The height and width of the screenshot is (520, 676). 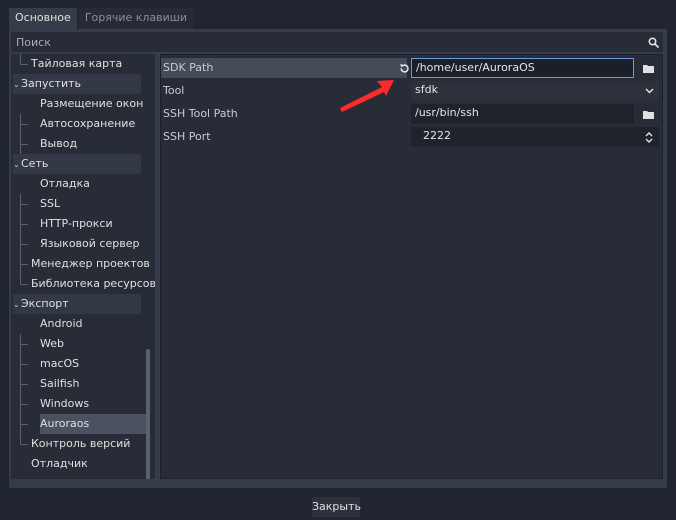 I want to click on property-row-ssh-tool-path: SSH Tool Path /usr/bin/ssh, so click(x=411, y=114).